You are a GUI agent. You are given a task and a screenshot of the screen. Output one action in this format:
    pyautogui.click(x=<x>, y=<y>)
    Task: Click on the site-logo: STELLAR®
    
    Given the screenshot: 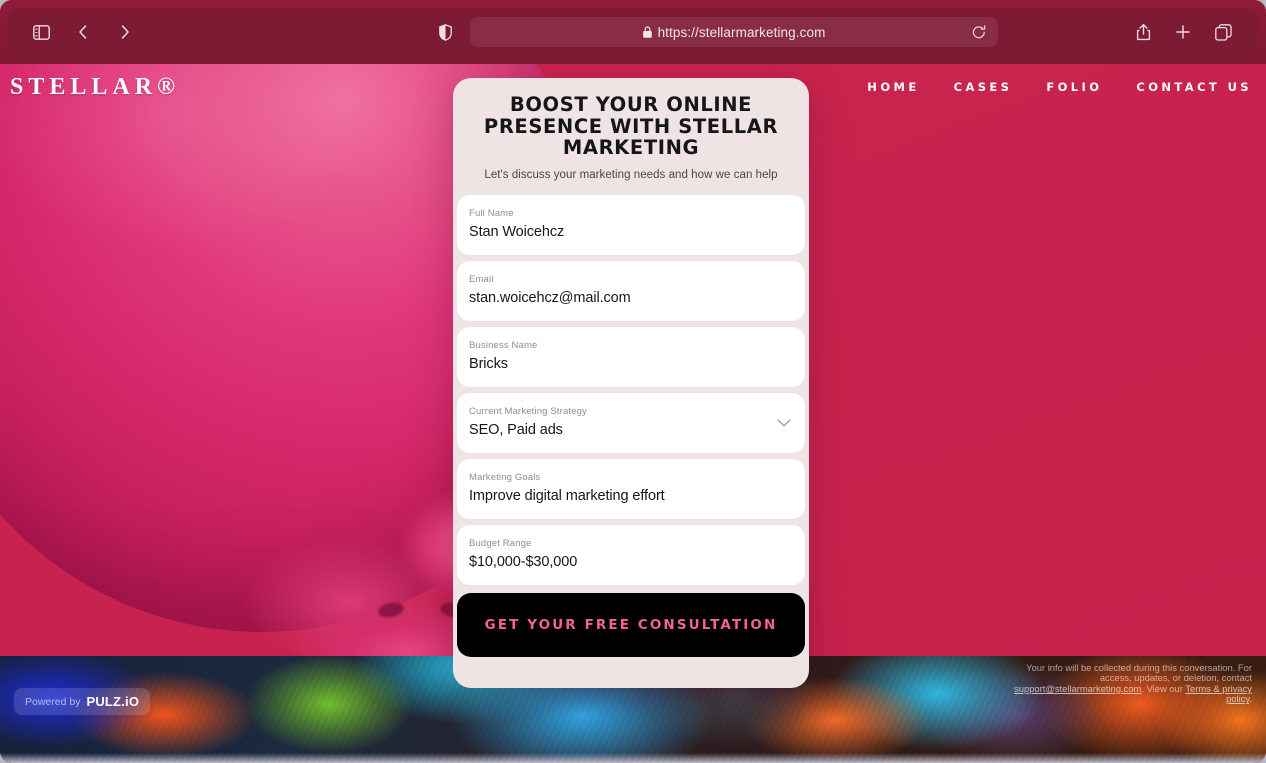 What is the action you would take?
    pyautogui.click(x=95, y=87)
    